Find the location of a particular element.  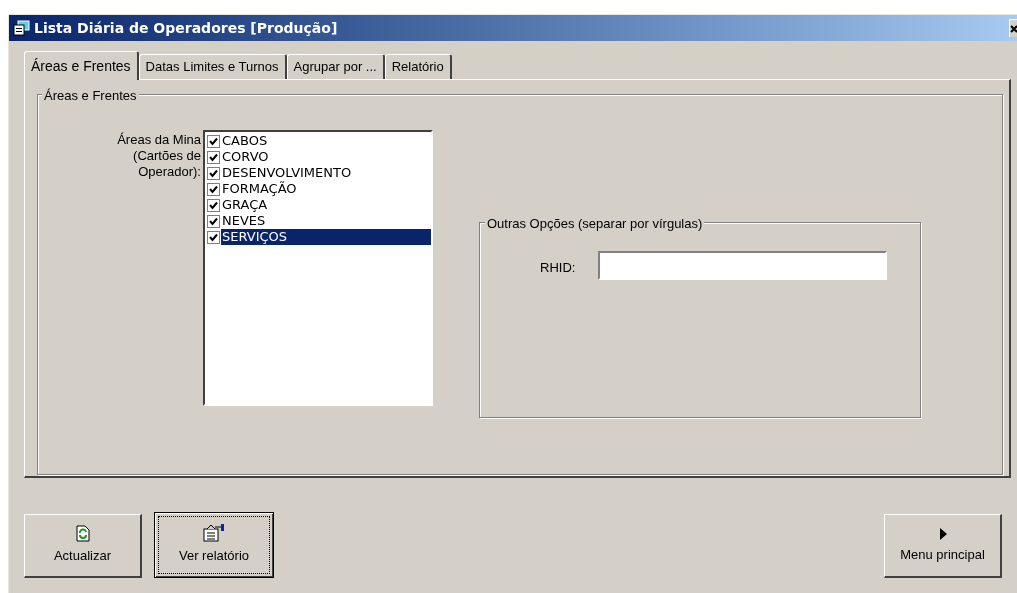

window-icon is located at coordinates (22, 28).